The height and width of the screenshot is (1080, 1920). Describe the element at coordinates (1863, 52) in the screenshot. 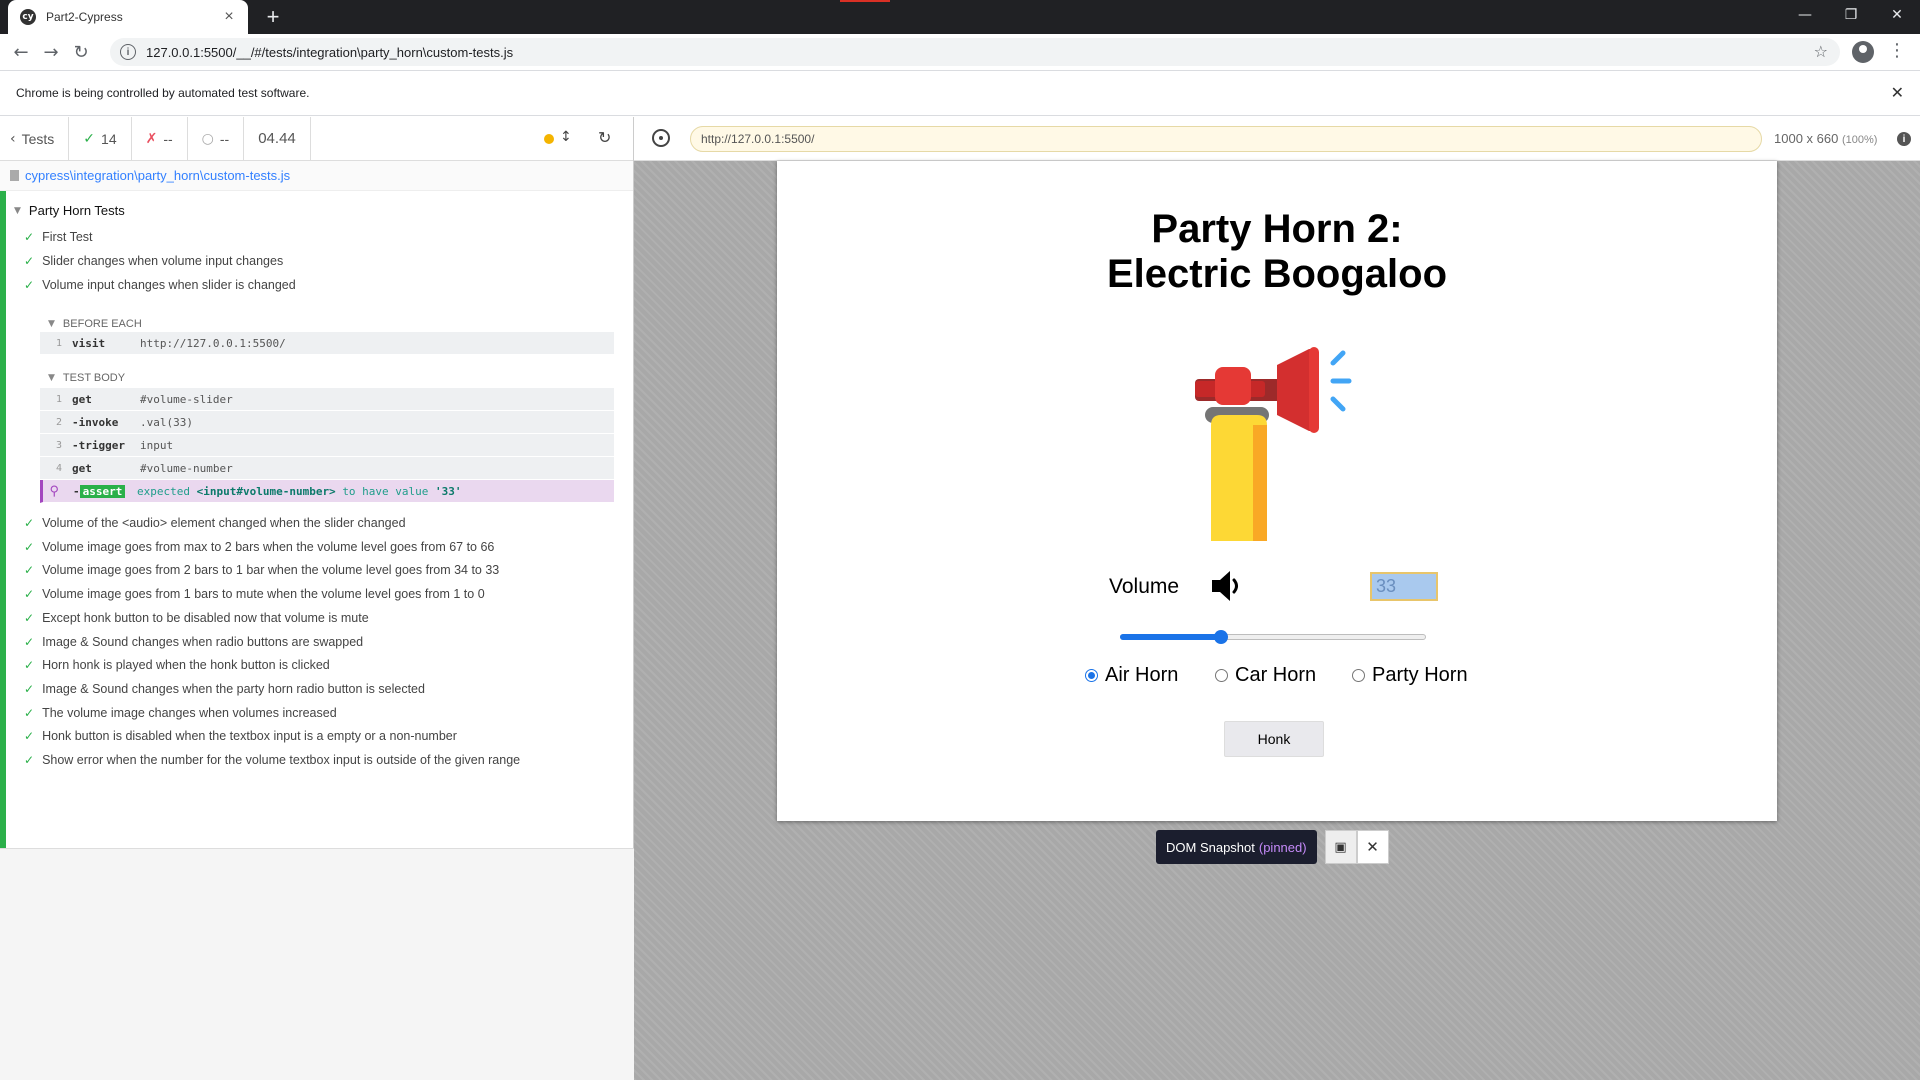

I see `profile-avatar-icon` at that location.